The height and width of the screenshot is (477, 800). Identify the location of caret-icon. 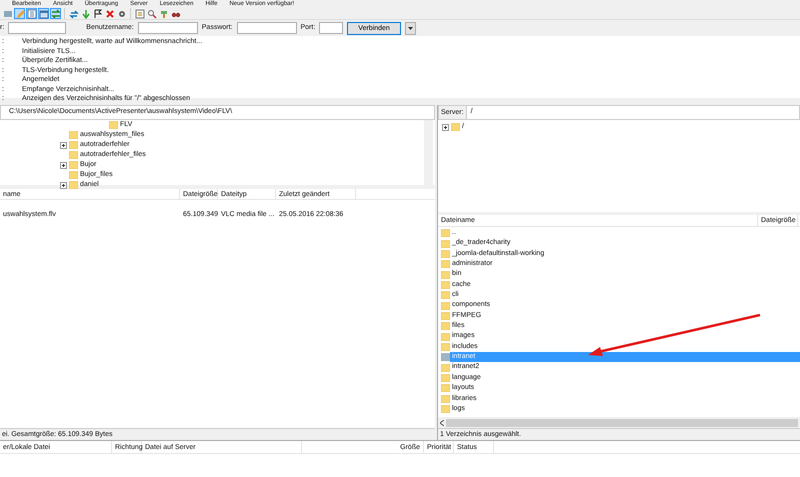
(410, 28).